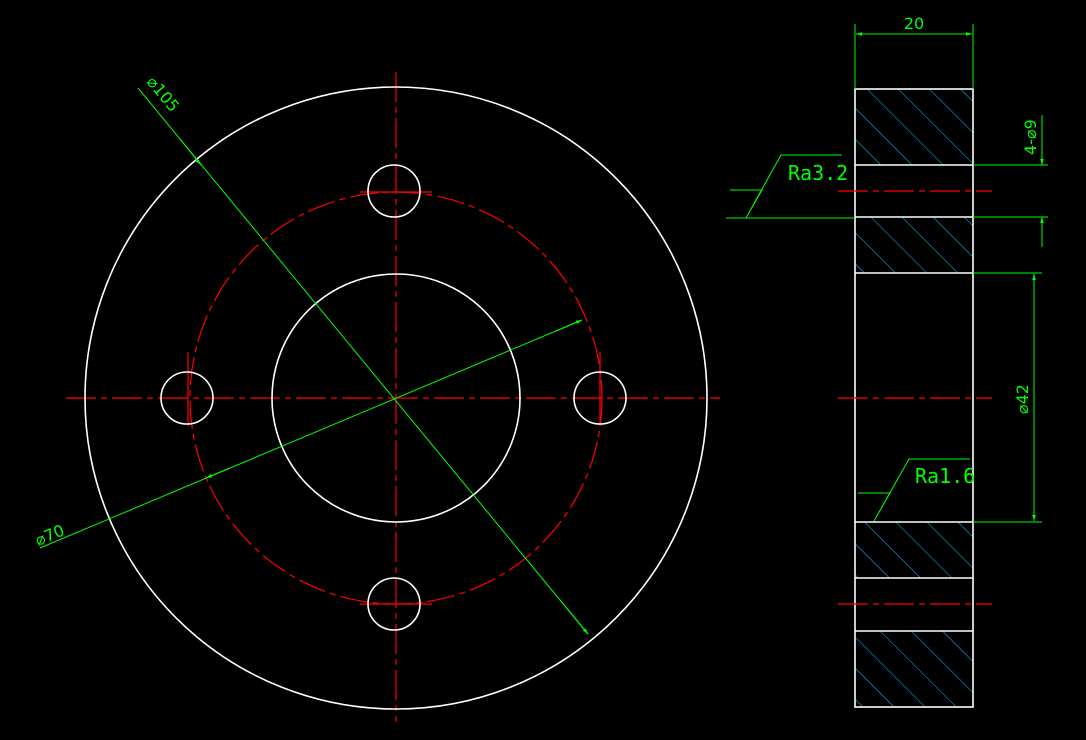 This screenshot has height=740, width=1086. Describe the element at coordinates (818, 173) in the screenshot. I see `ra32-label: Ra3.2` at that location.